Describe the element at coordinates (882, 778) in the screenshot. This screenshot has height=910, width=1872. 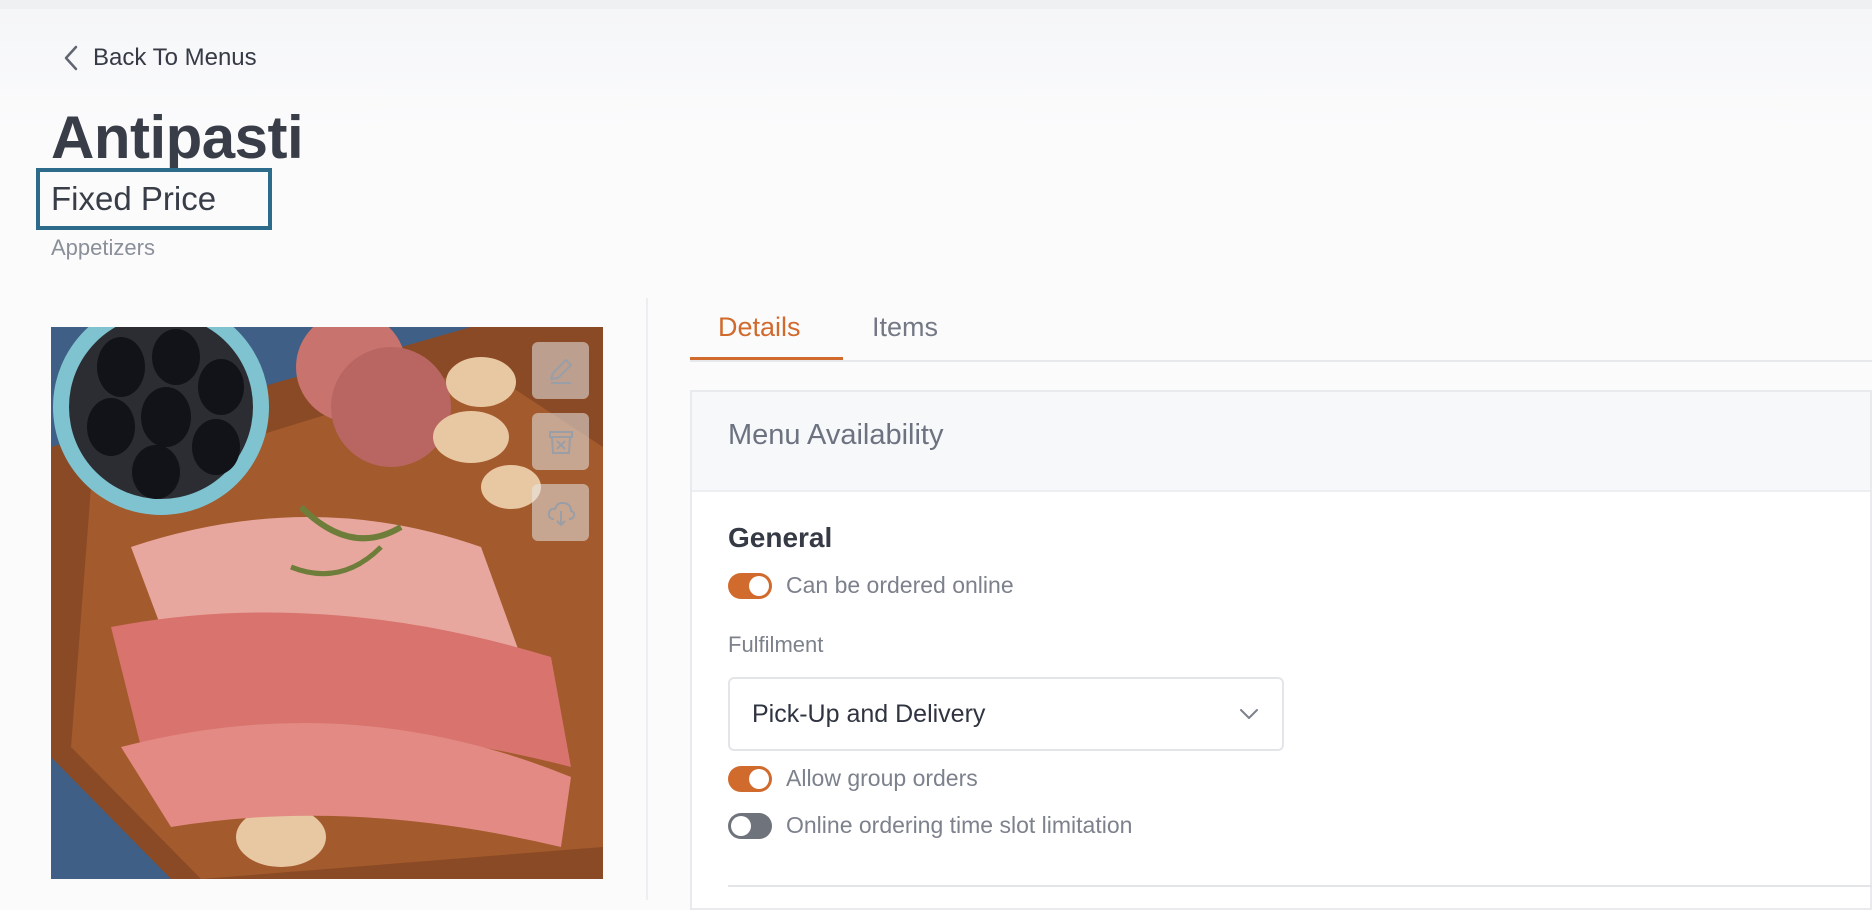
I see `group-orders-label: Allow group orders` at that location.